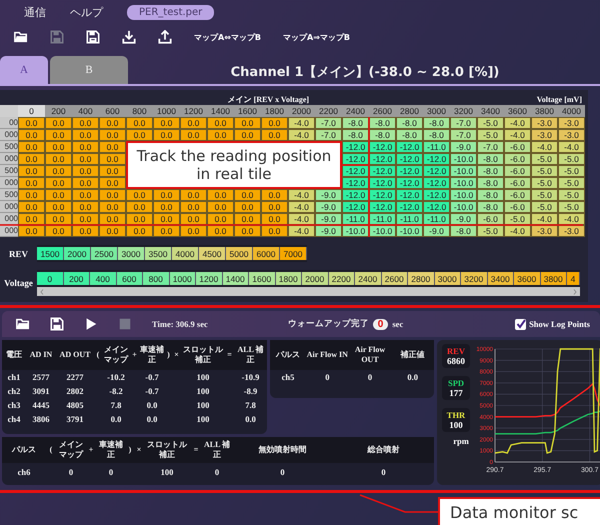 This screenshot has width=600, height=525. What do you see at coordinates (315, 278) in the screenshot?
I see `axis-cell: 2000` at bounding box center [315, 278].